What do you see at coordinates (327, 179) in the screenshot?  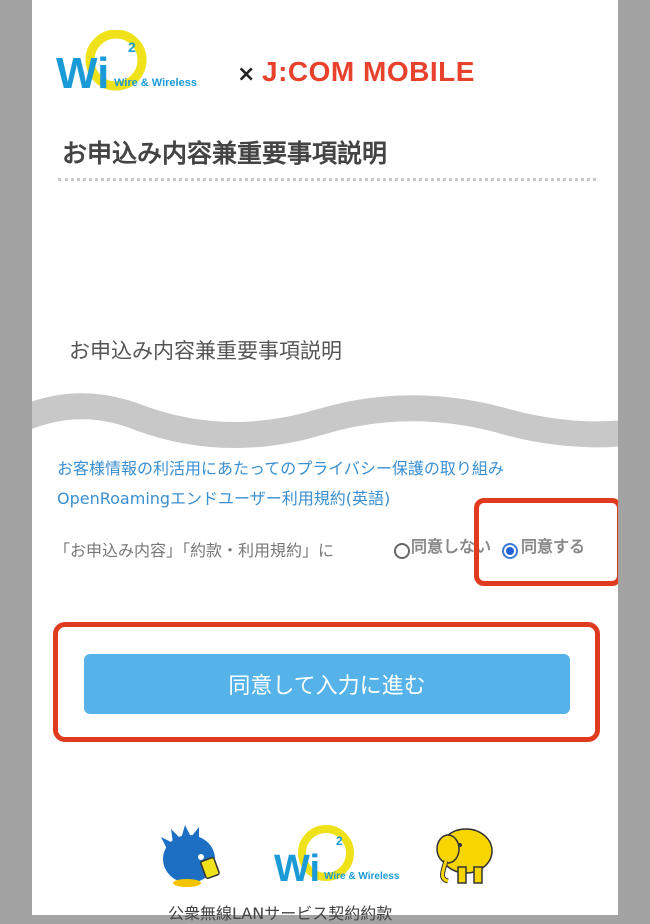 I see `title-divider` at bounding box center [327, 179].